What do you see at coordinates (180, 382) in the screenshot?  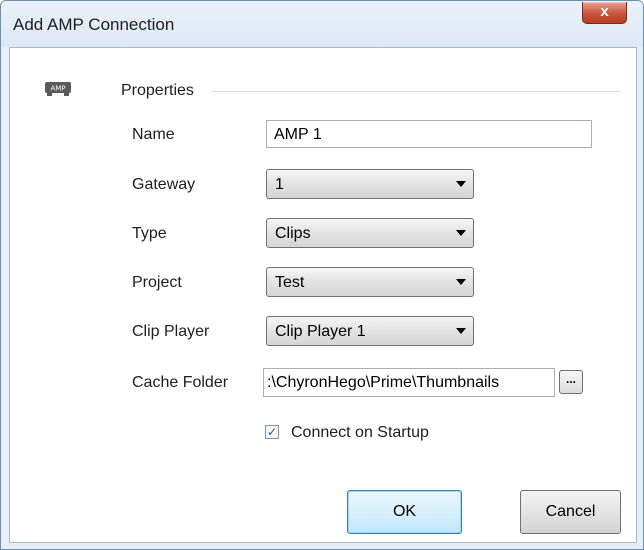 I see `cache-folder-label: Cache Folder` at bounding box center [180, 382].